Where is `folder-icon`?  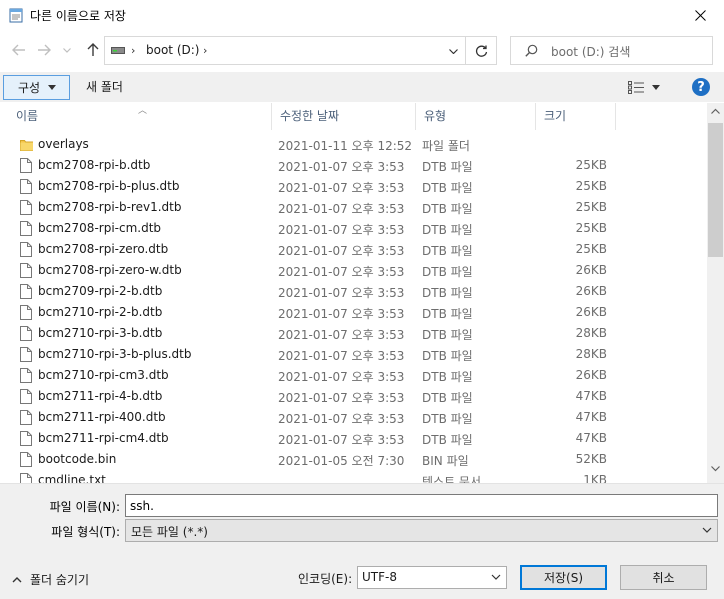 folder-icon is located at coordinates (26, 145).